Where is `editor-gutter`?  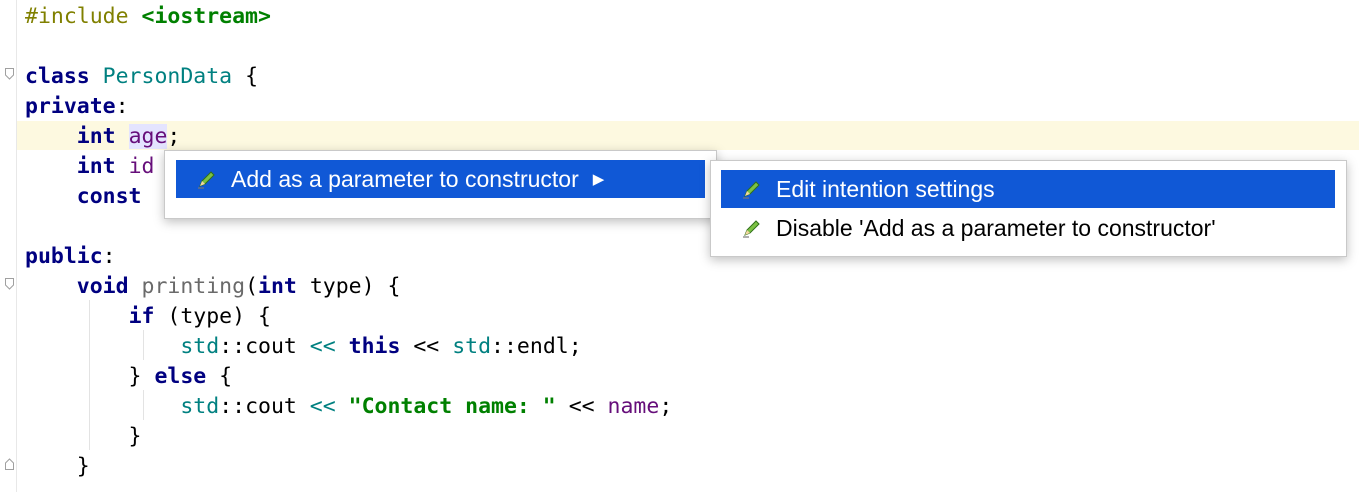
editor-gutter is located at coordinates (8, 246).